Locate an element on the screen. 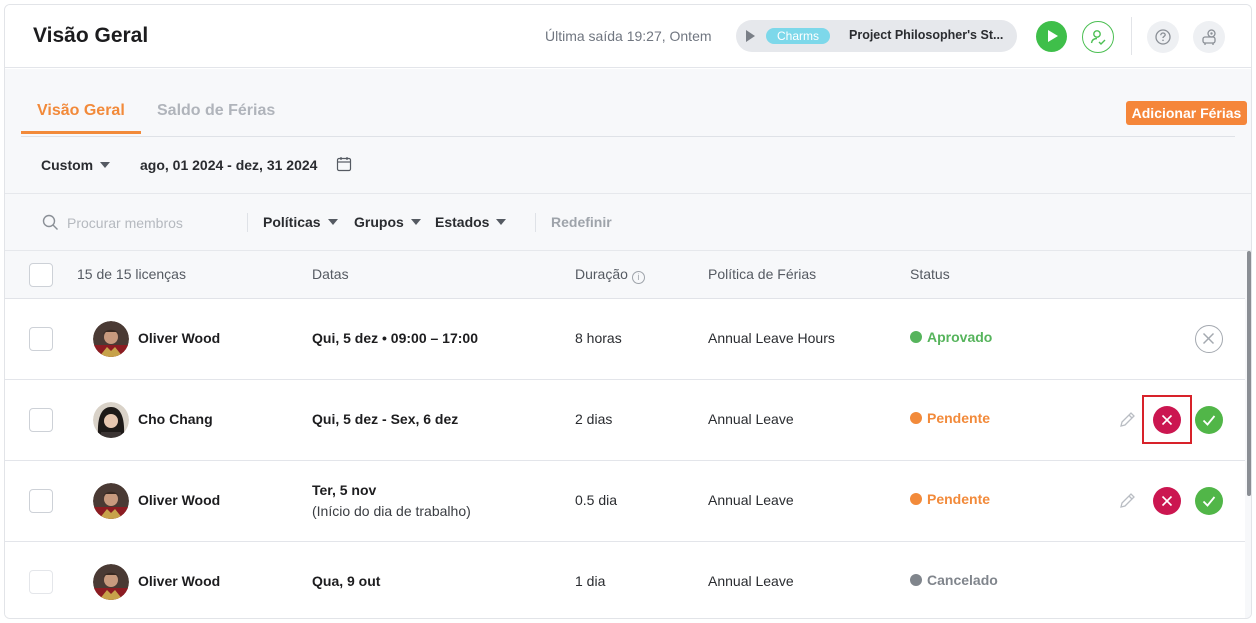 The height and width of the screenshot is (623, 1256). date-range-value: ago, 01 2024 - dez, 31 2024 is located at coordinates (228, 165).